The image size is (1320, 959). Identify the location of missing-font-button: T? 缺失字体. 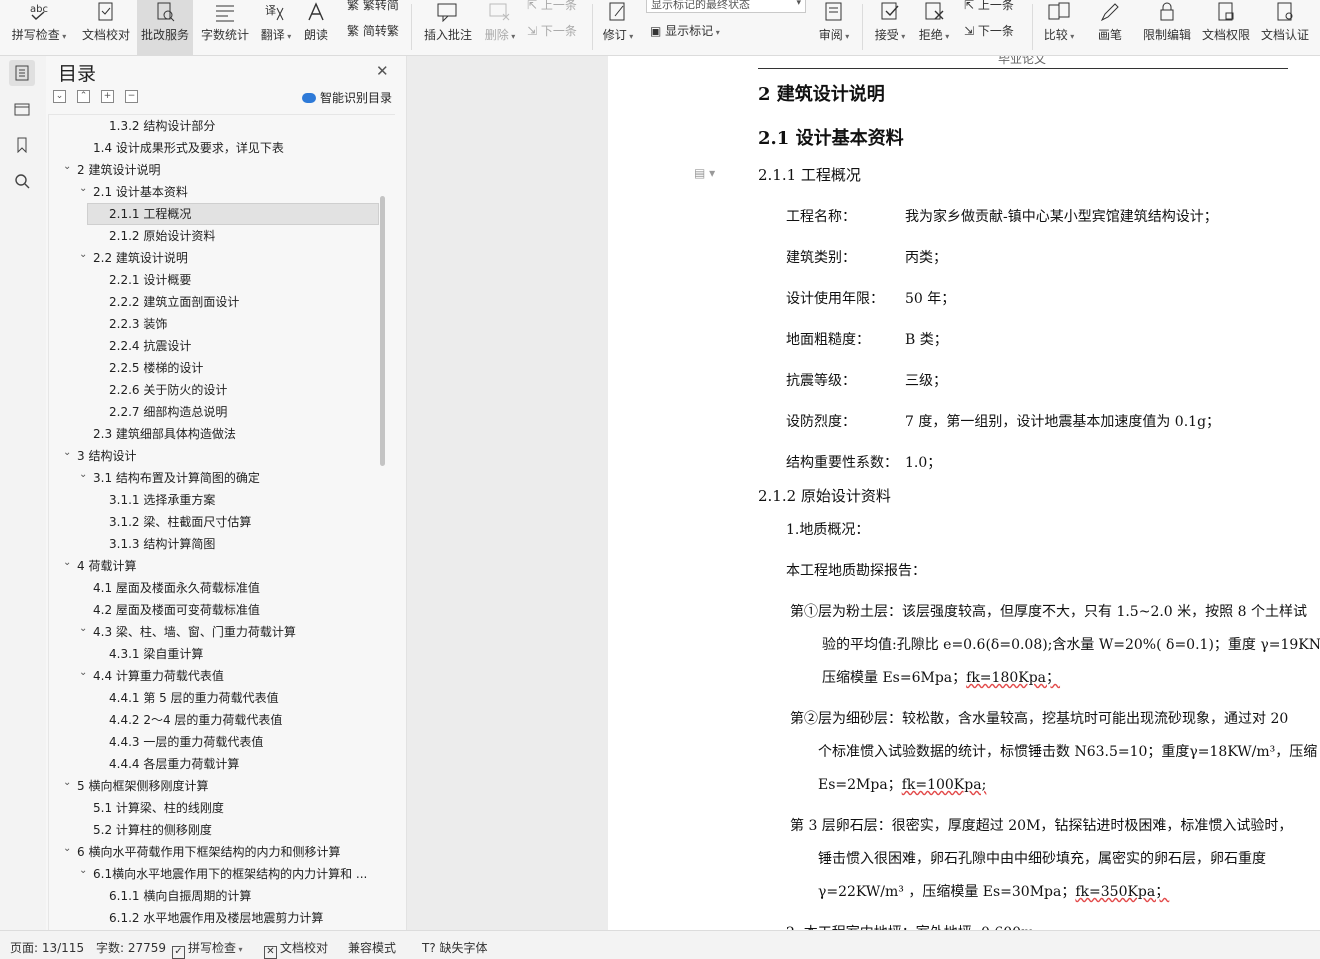
(455, 947).